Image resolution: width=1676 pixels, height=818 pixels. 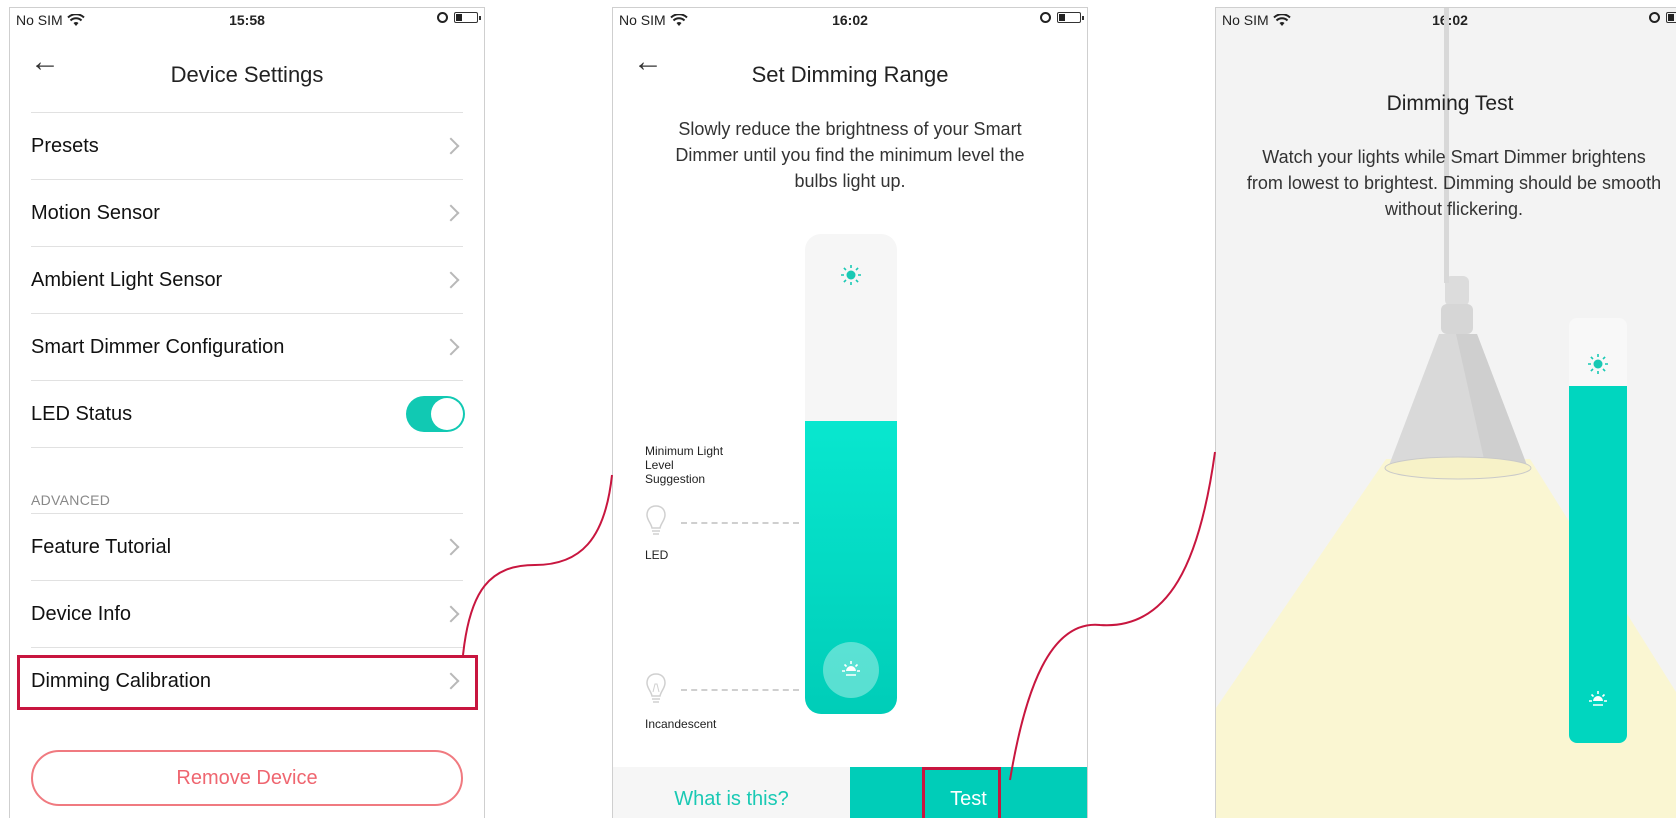 What do you see at coordinates (247, 682) in the screenshot?
I see `highlight-box-dimming-calibration` at bounding box center [247, 682].